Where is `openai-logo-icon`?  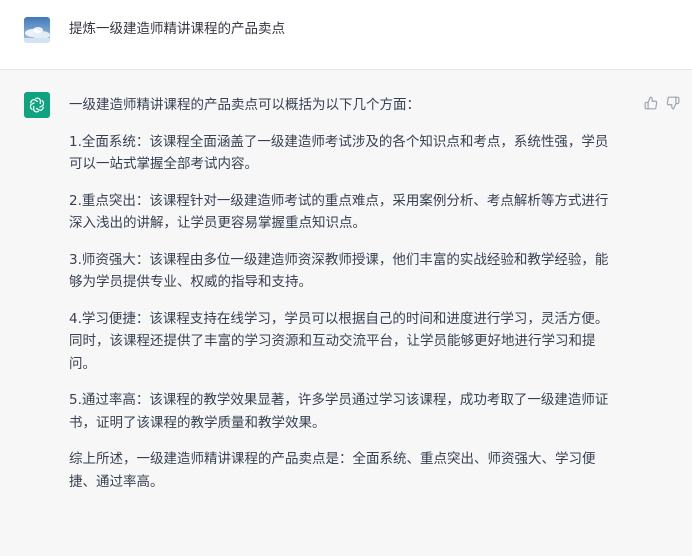 openai-logo-icon is located at coordinates (37, 105).